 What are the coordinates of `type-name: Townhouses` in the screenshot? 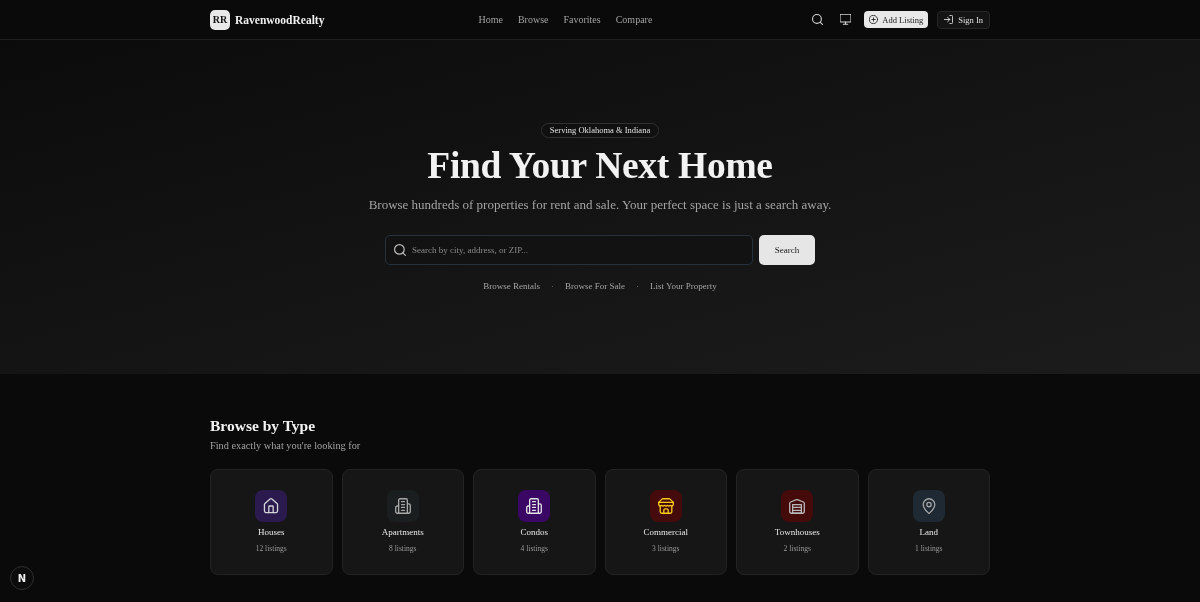 It's located at (797, 532).